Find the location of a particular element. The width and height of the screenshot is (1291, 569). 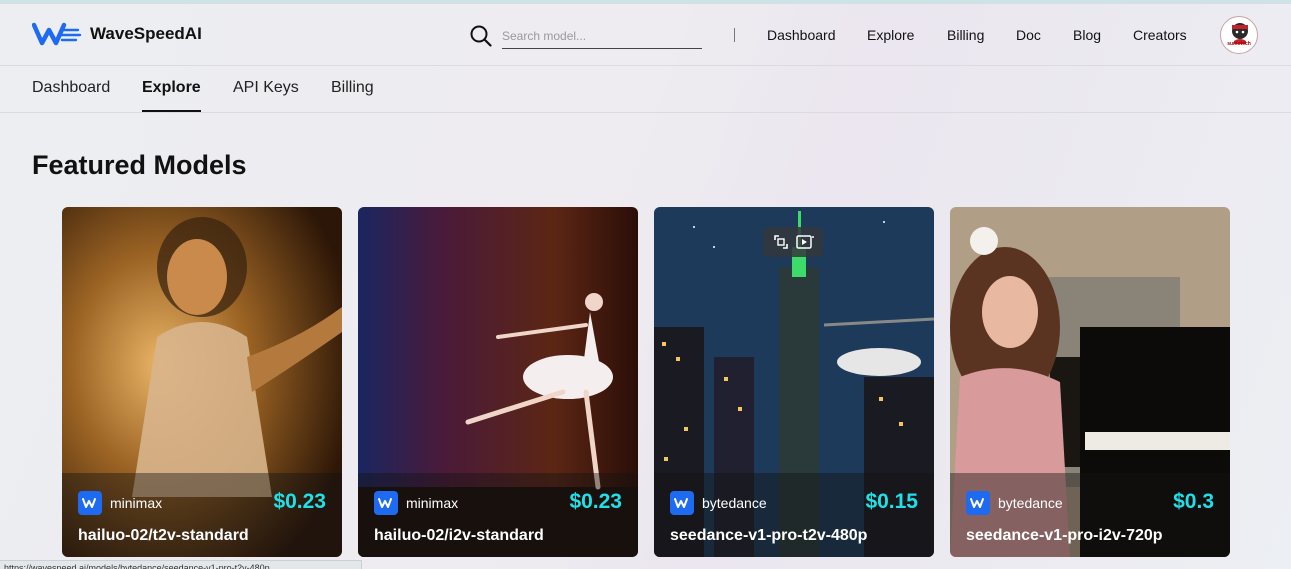

top-nav-creators: Creators is located at coordinates (1160, 35).